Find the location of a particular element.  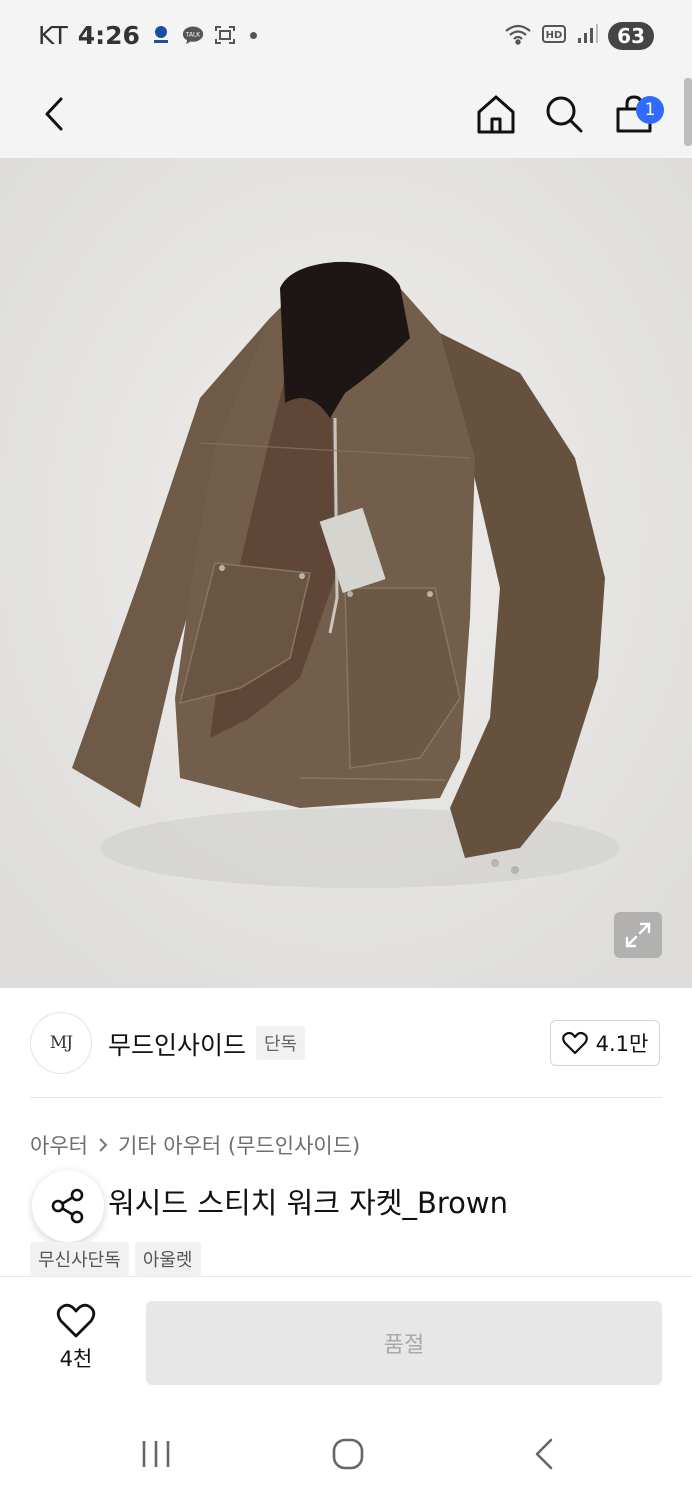

back-icon is located at coordinates (54, 114).